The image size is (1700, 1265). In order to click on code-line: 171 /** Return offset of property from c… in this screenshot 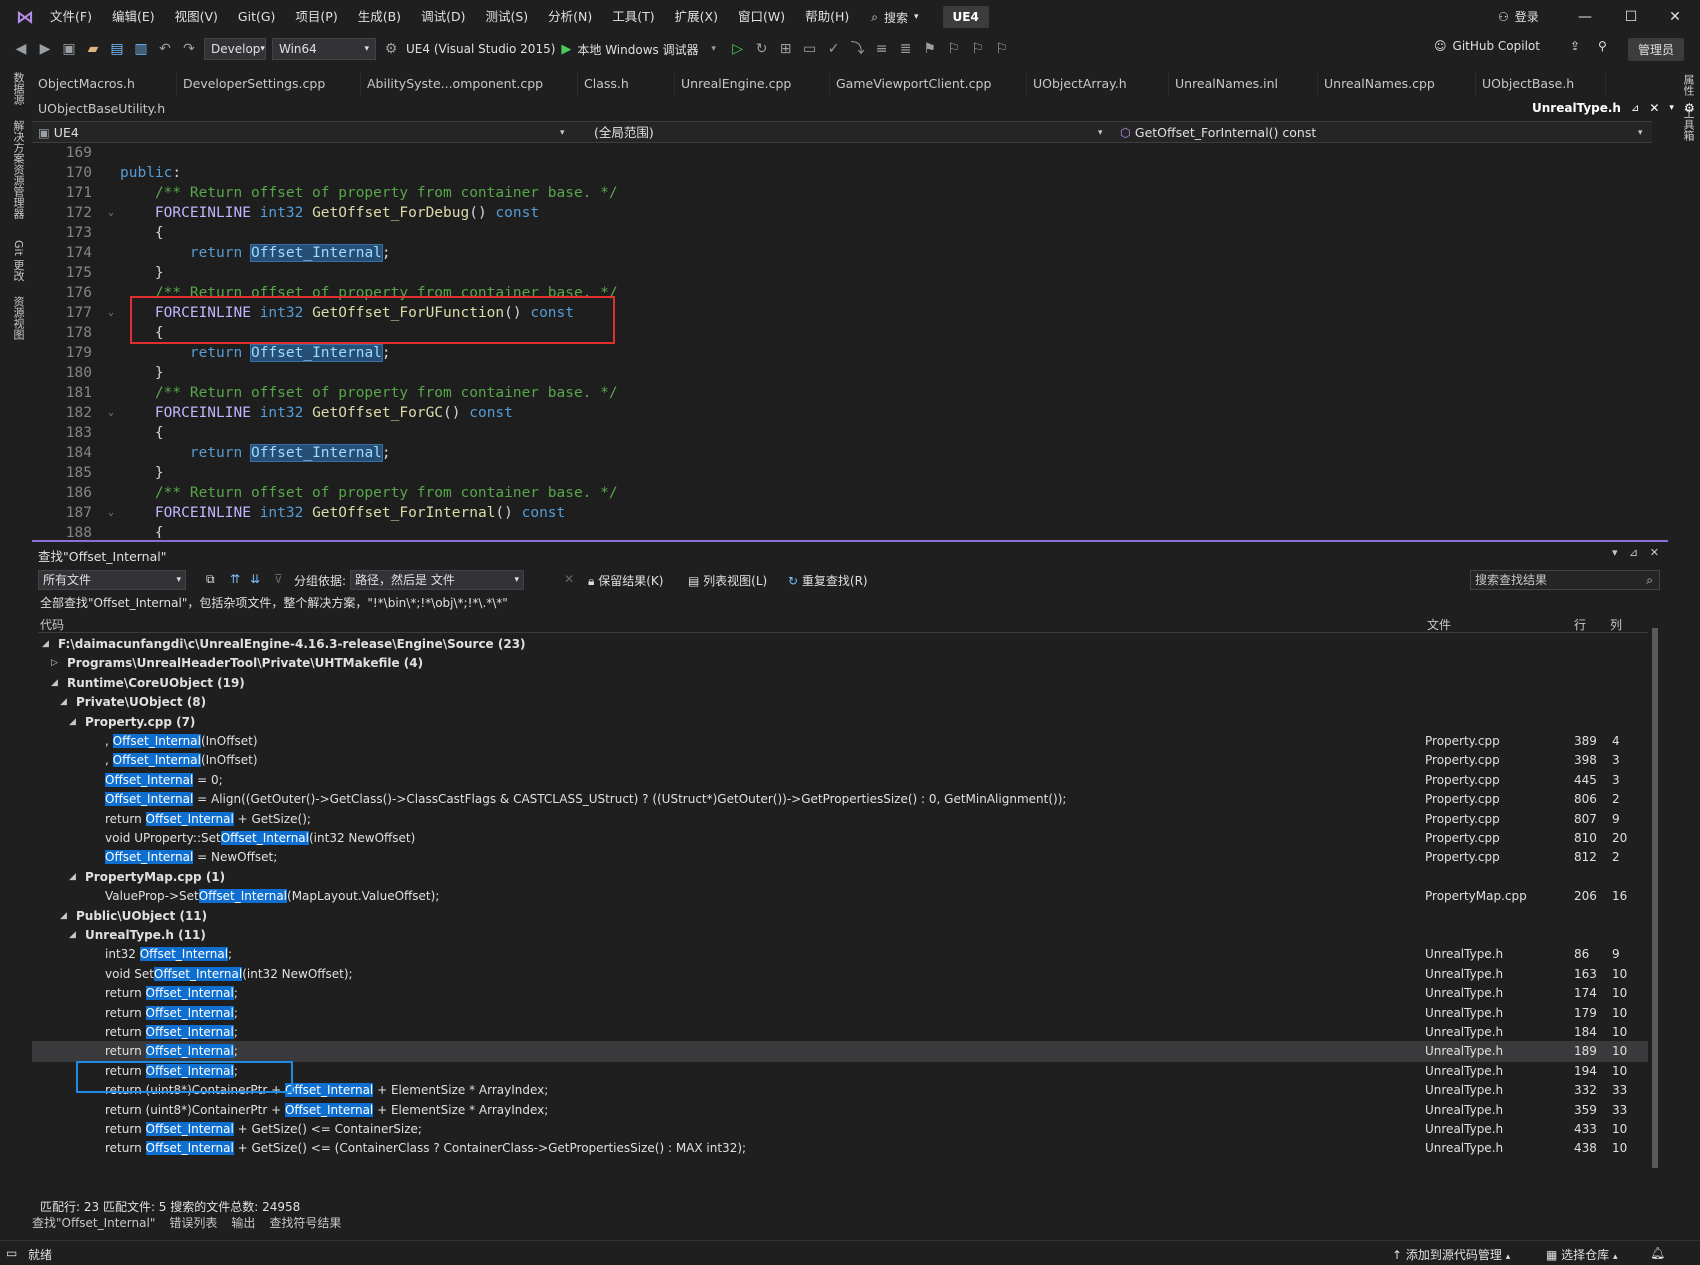, I will do `click(832, 193)`.